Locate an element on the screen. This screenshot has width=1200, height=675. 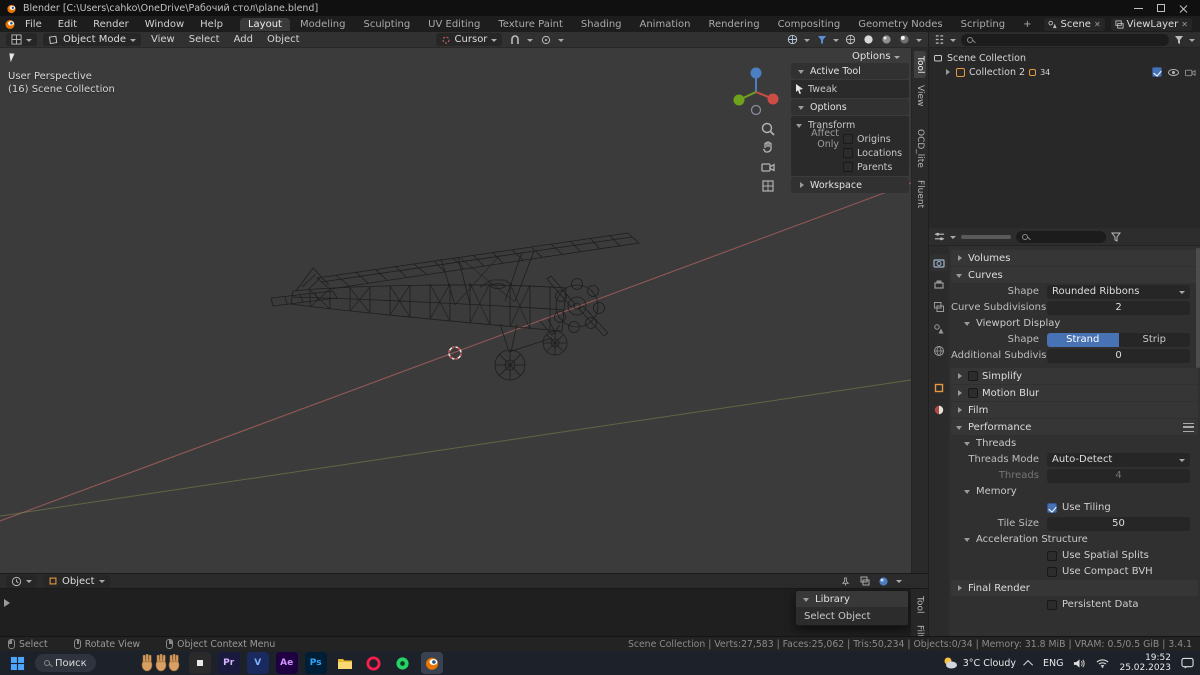
workspace-tab-shading: Shading is located at coordinates (601, 24).